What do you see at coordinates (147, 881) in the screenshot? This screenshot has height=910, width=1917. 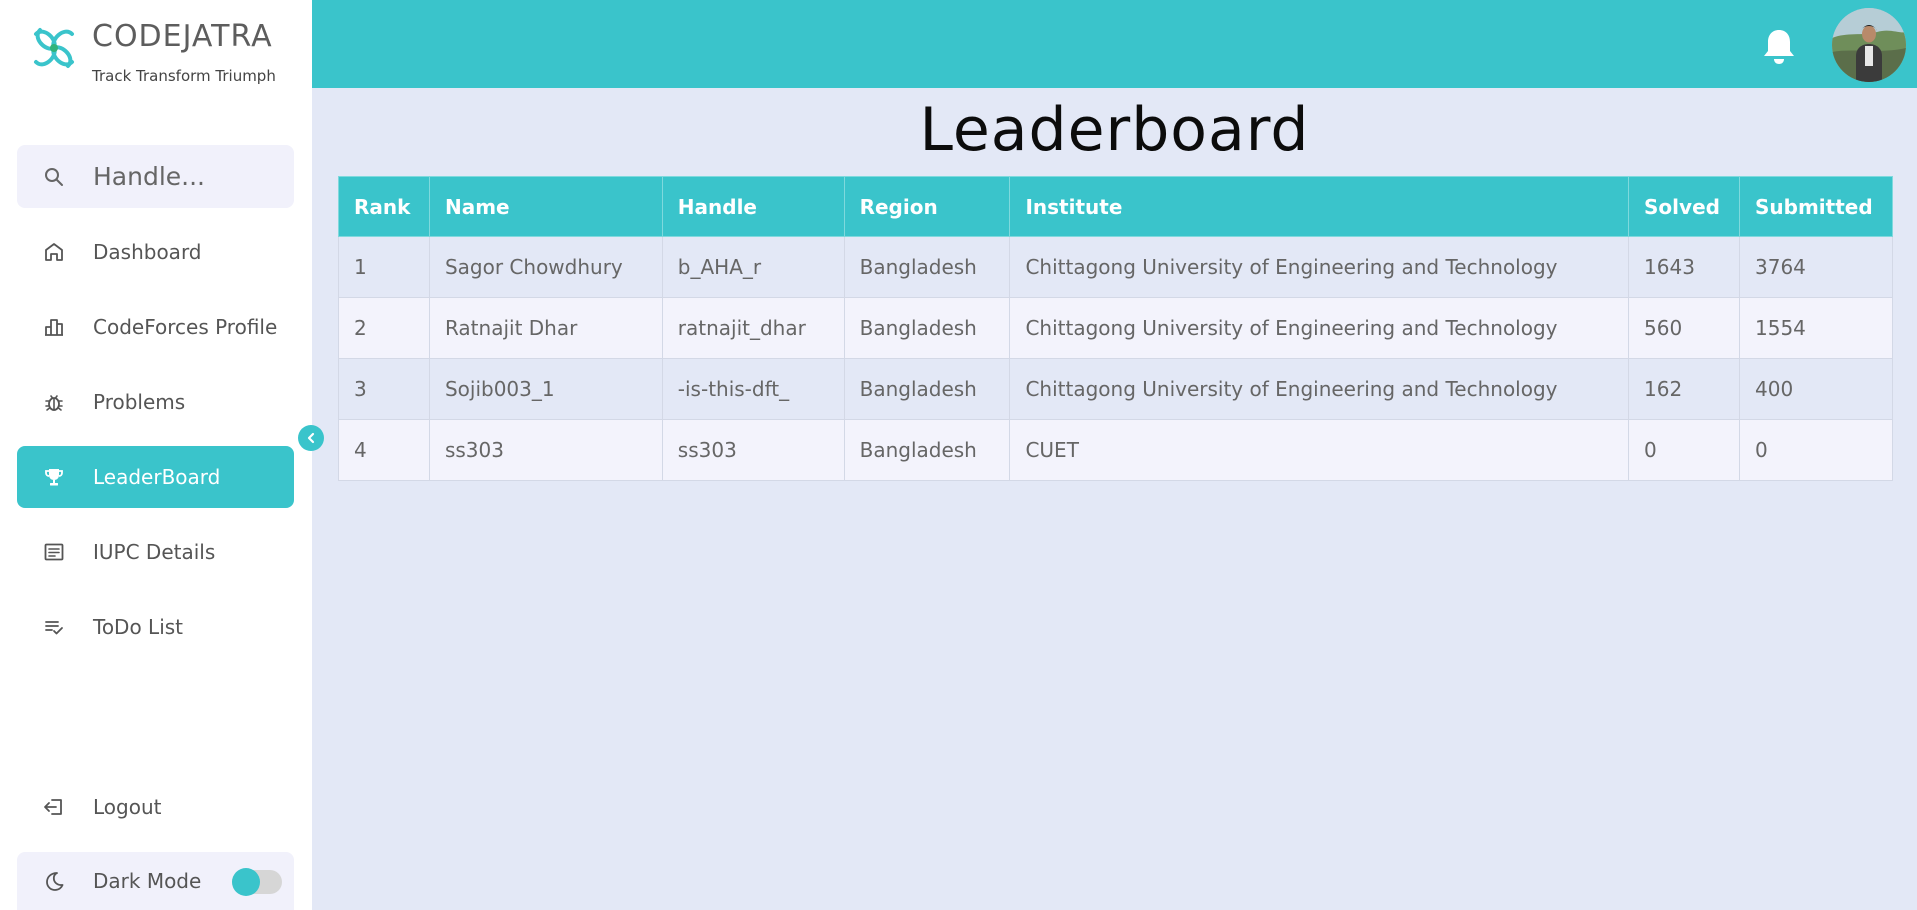 I see `dark-mode-label: Dark Mode` at bounding box center [147, 881].